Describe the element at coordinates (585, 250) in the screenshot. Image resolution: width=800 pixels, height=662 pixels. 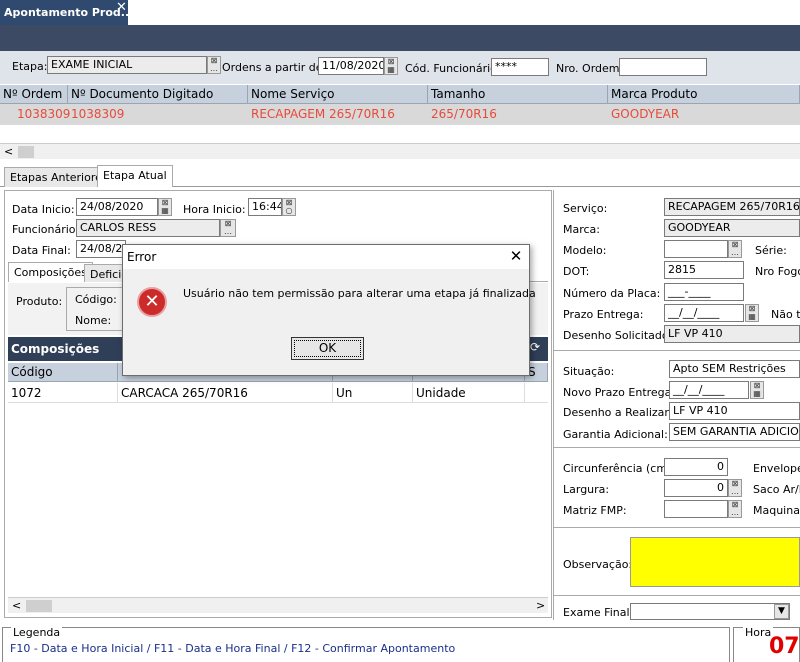
I see `modelo-label: Modelo:` at that location.